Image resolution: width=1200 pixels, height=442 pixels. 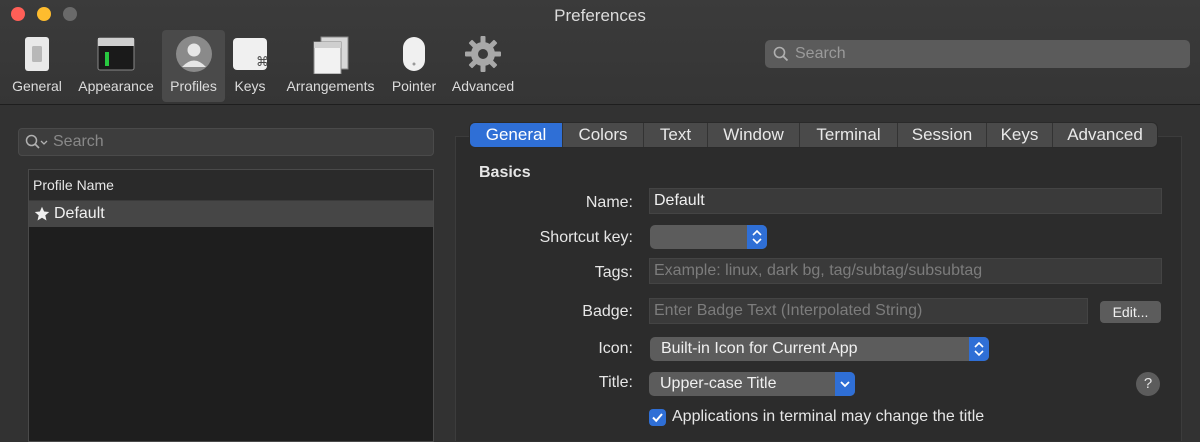 I want to click on tab-window: Window, so click(x=754, y=135).